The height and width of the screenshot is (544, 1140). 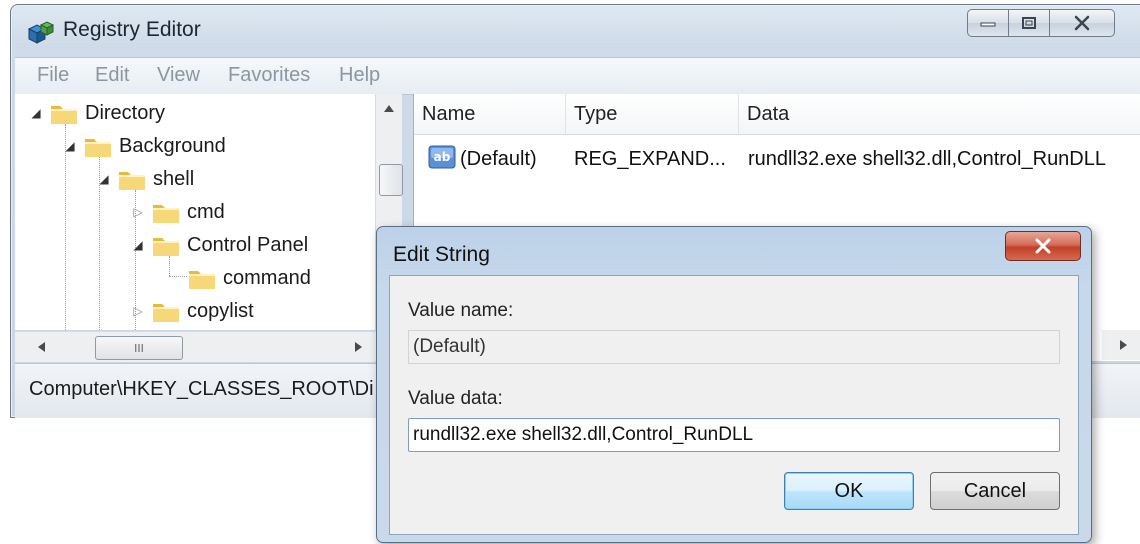 I want to click on column-header-name: Name, so click(x=490, y=114).